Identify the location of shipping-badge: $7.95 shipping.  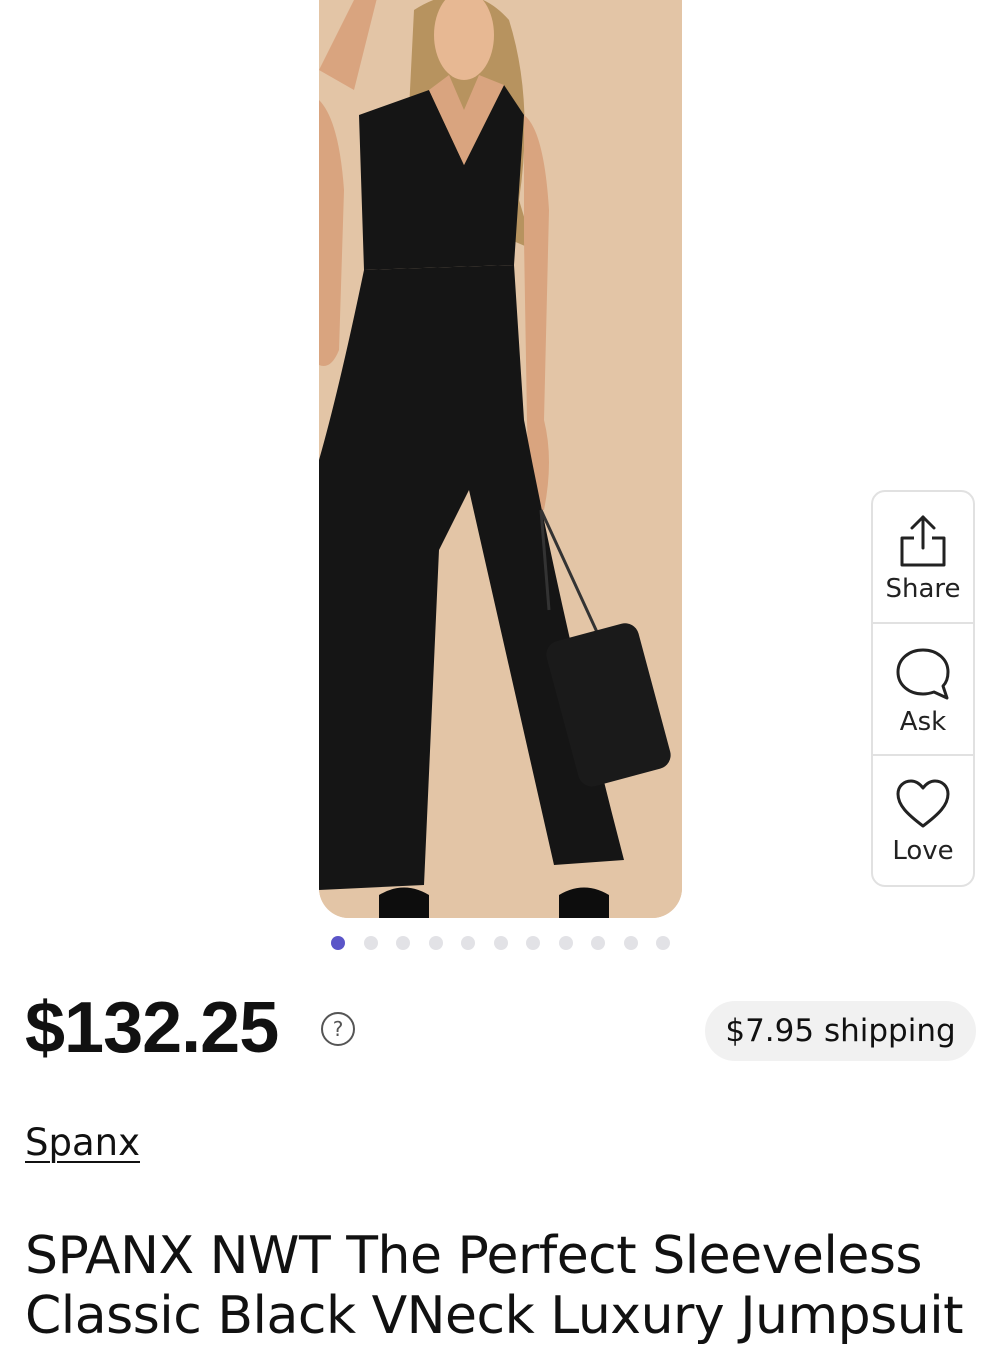
(840, 1031).